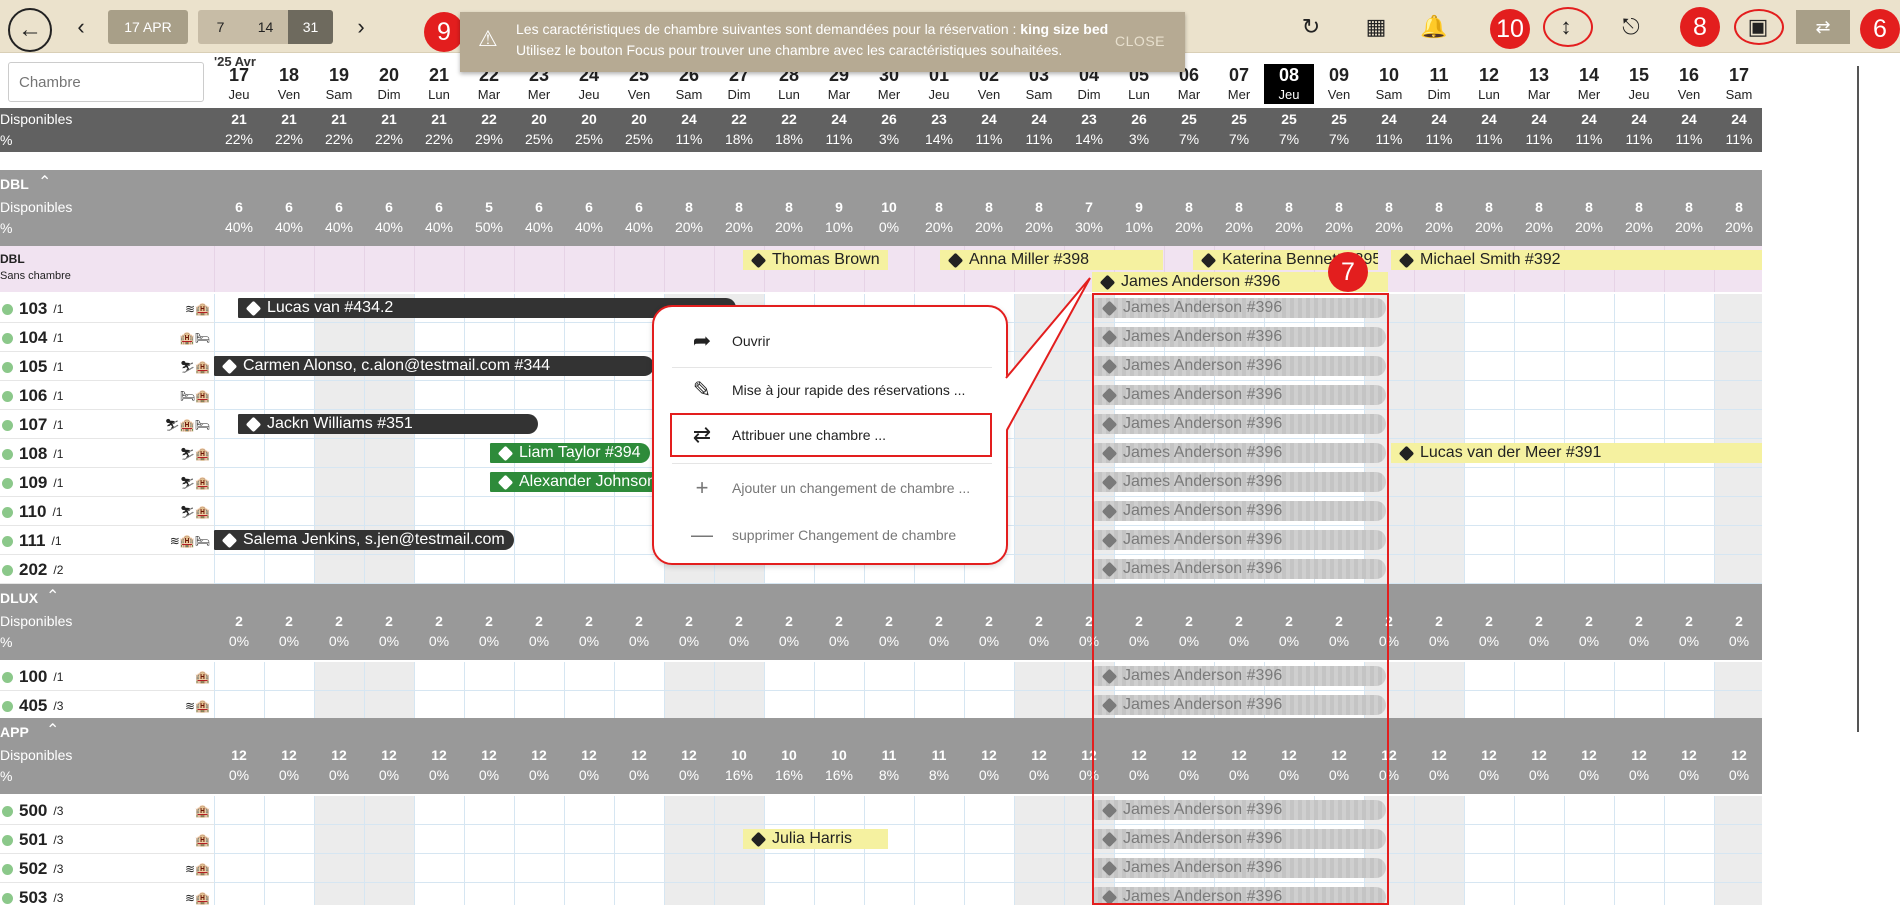 This screenshot has height=905, width=1900. I want to click on room-label: 100/1 🏨, so click(107, 677).